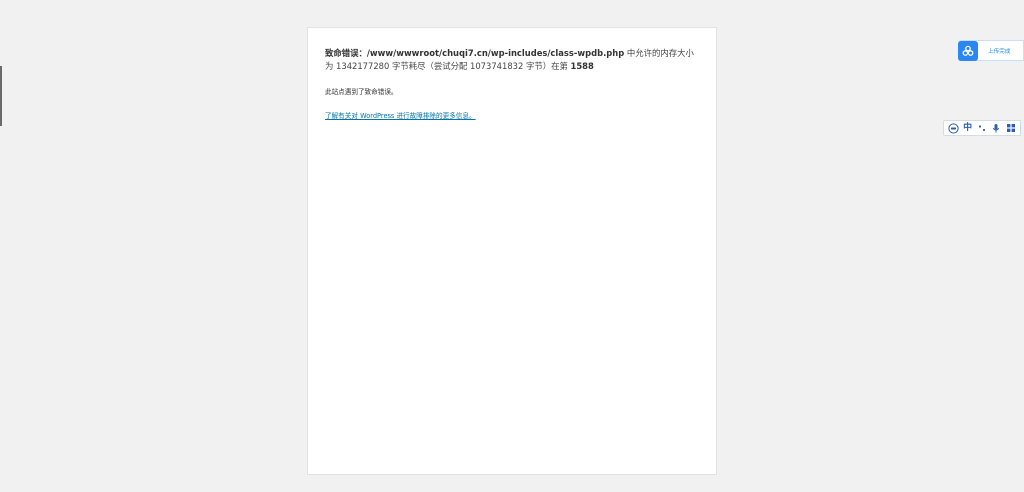  I want to click on punctuation-icon, so click(982, 128).